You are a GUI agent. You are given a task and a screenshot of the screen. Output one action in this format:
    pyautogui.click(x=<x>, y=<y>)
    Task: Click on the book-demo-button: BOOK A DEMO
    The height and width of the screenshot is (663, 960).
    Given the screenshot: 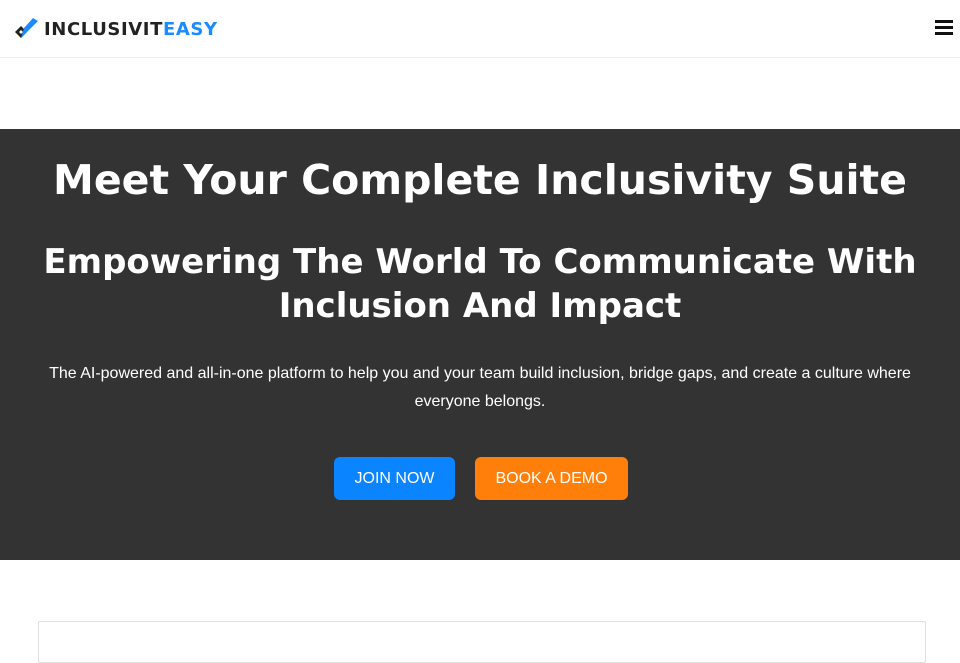 What is the action you would take?
    pyautogui.click(x=551, y=478)
    